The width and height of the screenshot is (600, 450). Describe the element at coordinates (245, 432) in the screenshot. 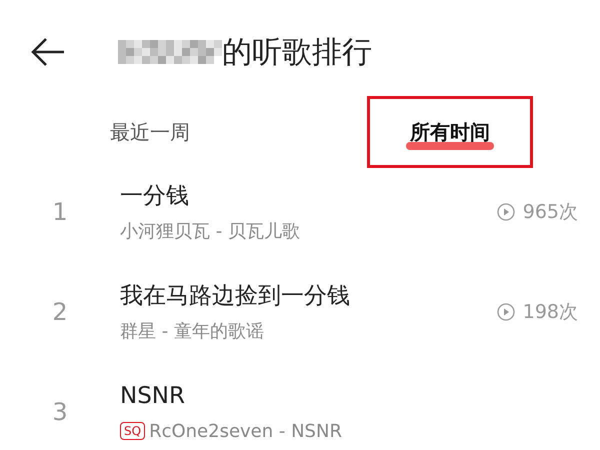

I see `song-artist-album: RcOne2seven - NSNR` at that location.